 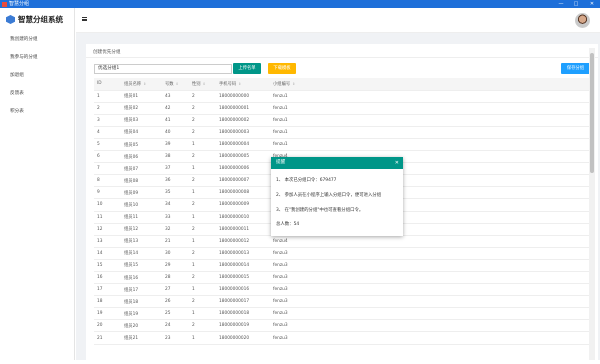 What do you see at coordinates (247, 68) in the screenshot?
I see `upload-list-button: 上传名单` at bounding box center [247, 68].